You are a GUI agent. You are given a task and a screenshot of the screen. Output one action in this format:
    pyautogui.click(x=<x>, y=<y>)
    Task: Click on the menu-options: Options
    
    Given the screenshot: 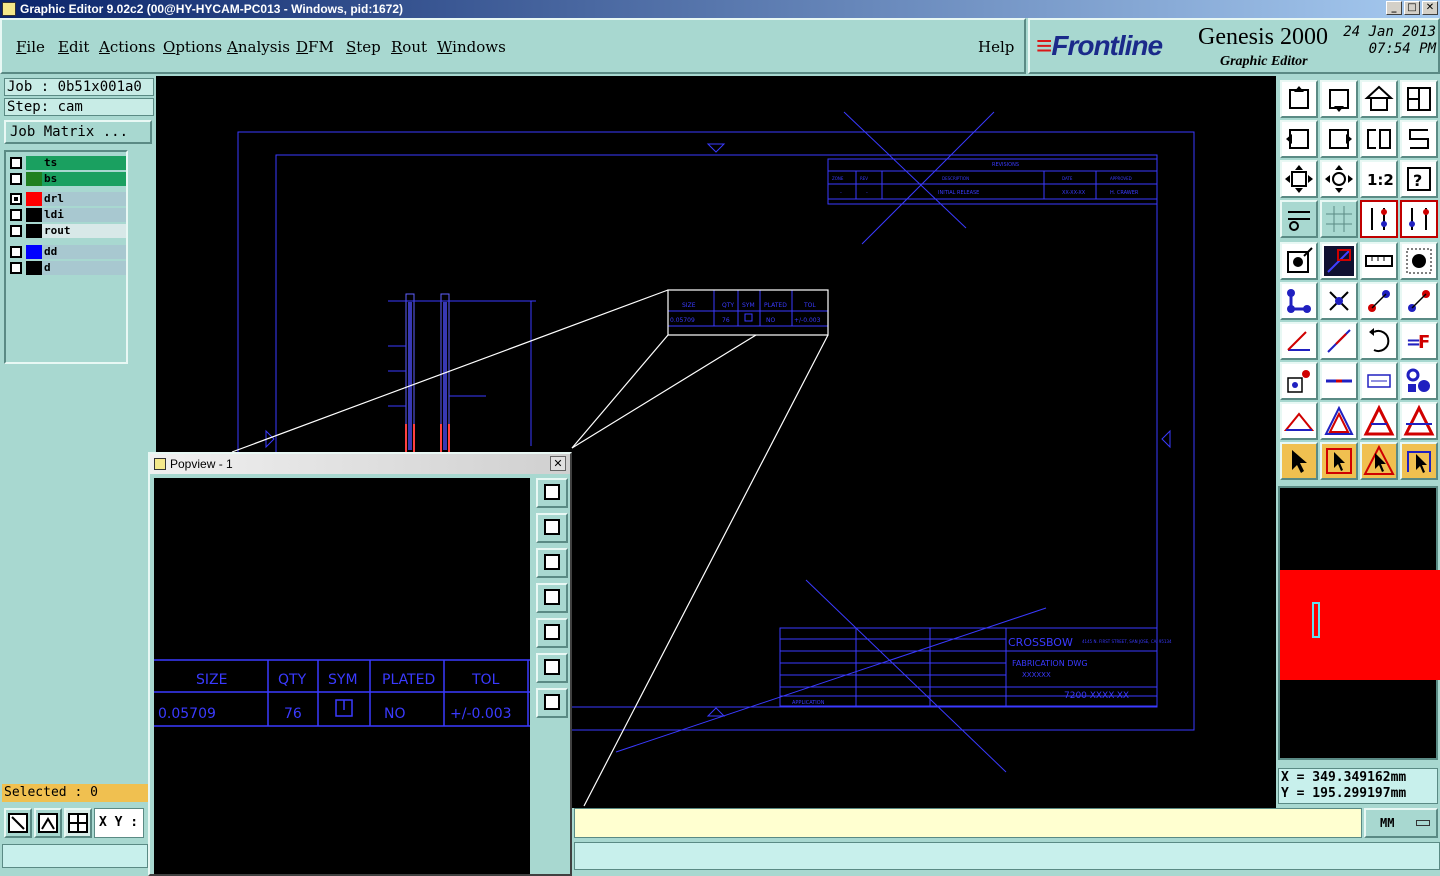 What is the action you would take?
    pyautogui.click(x=192, y=47)
    